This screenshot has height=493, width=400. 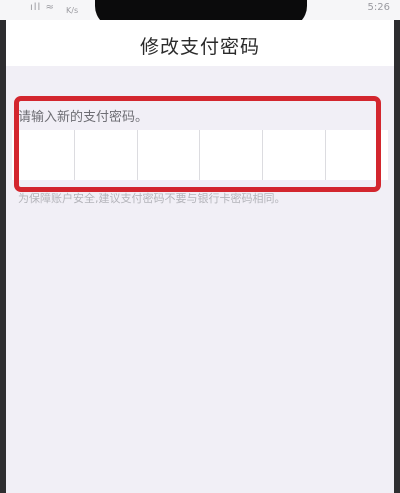 I want to click on signal-wifi-icon: ıll ≈, so click(x=42, y=7).